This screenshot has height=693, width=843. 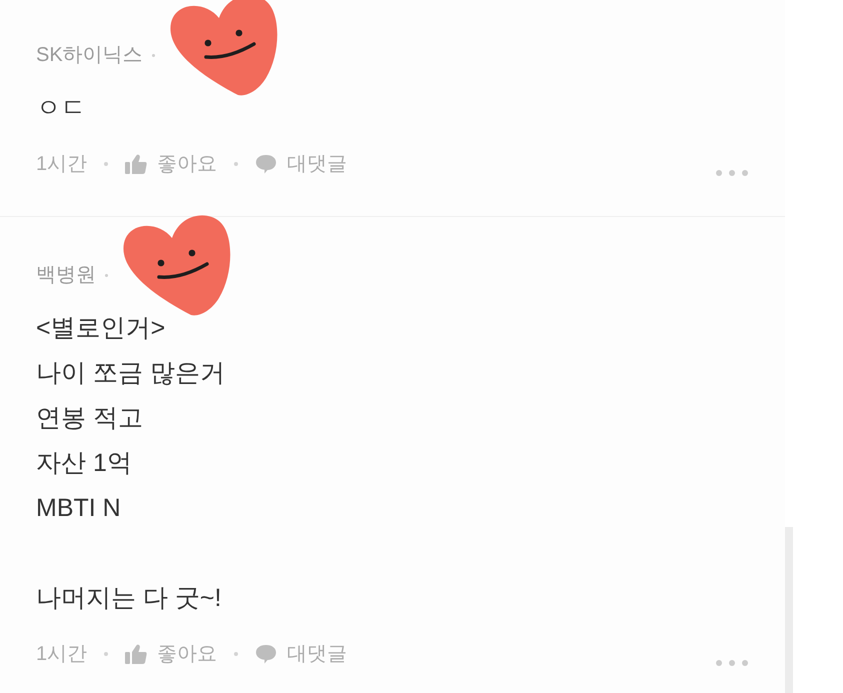 What do you see at coordinates (89, 55) in the screenshot?
I see `author-name: SK하이닉스` at bounding box center [89, 55].